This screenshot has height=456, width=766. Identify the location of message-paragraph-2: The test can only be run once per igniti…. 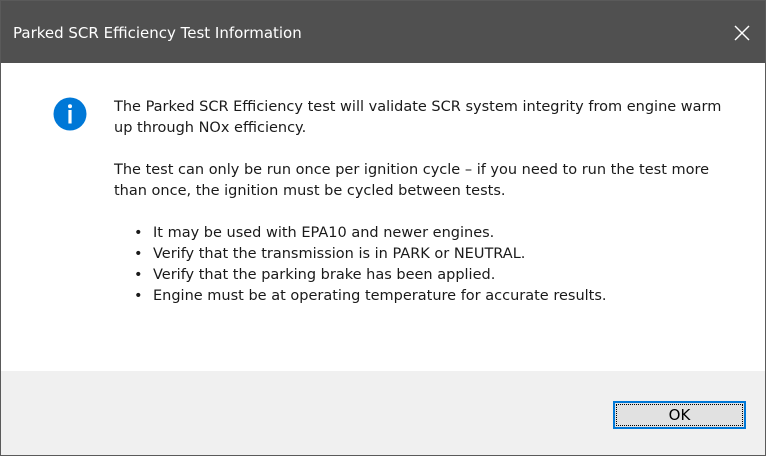
(412, 180).